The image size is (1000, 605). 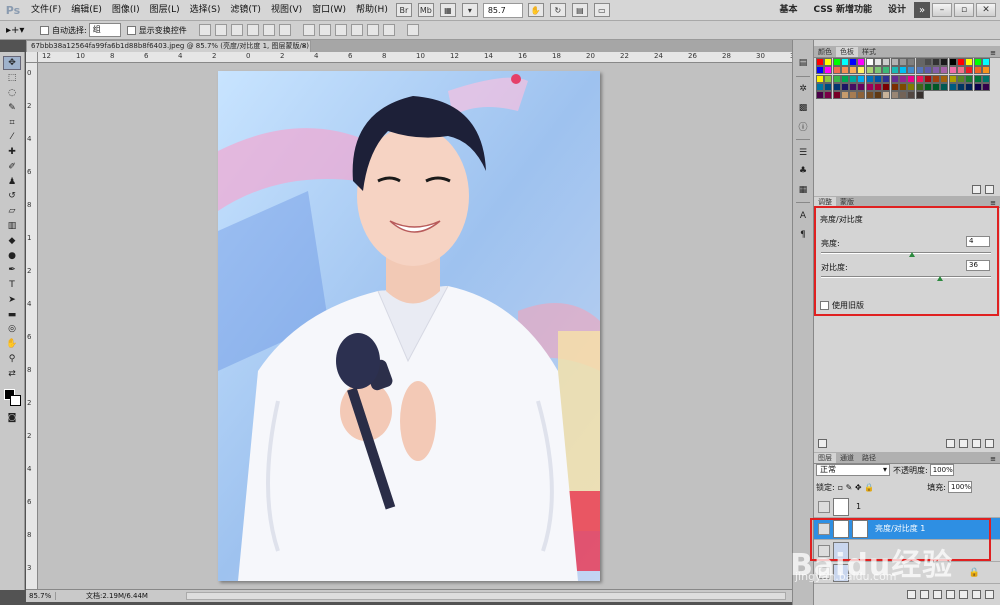 I want to click on menu-select: 选择(S), so click(x=205, y=10).